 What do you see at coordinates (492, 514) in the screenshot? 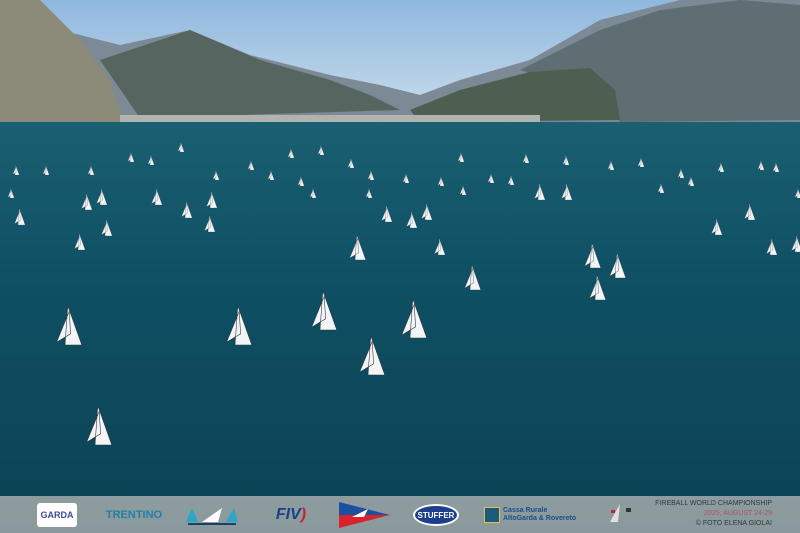
I see `cassa-rurale-emblem` at bounding box center [492, 514].